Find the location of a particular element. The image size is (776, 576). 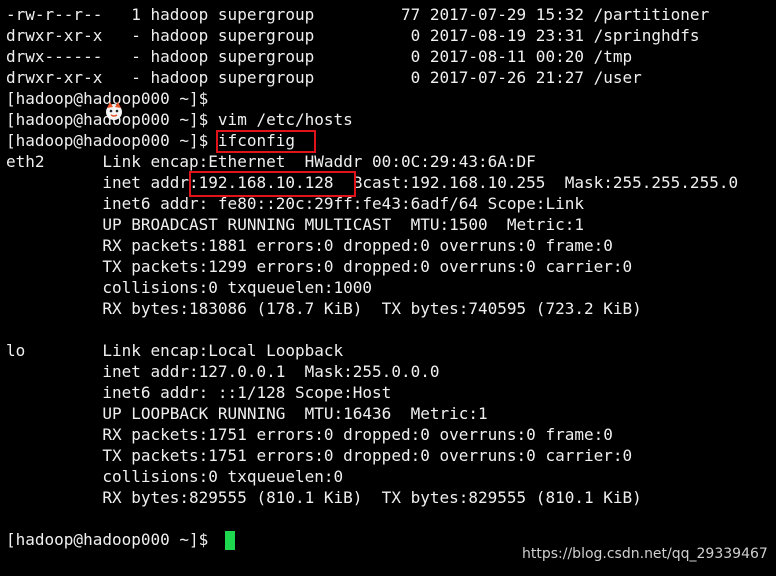

ifconfig-command-highlight is located at coordinates (266, 141).